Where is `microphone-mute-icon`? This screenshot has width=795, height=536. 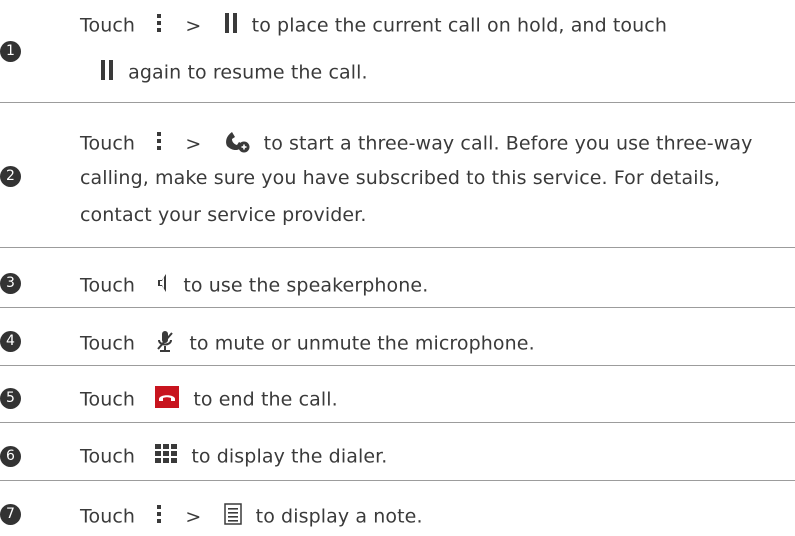
microphone-mute-icon is located at coordinates (165, 344).